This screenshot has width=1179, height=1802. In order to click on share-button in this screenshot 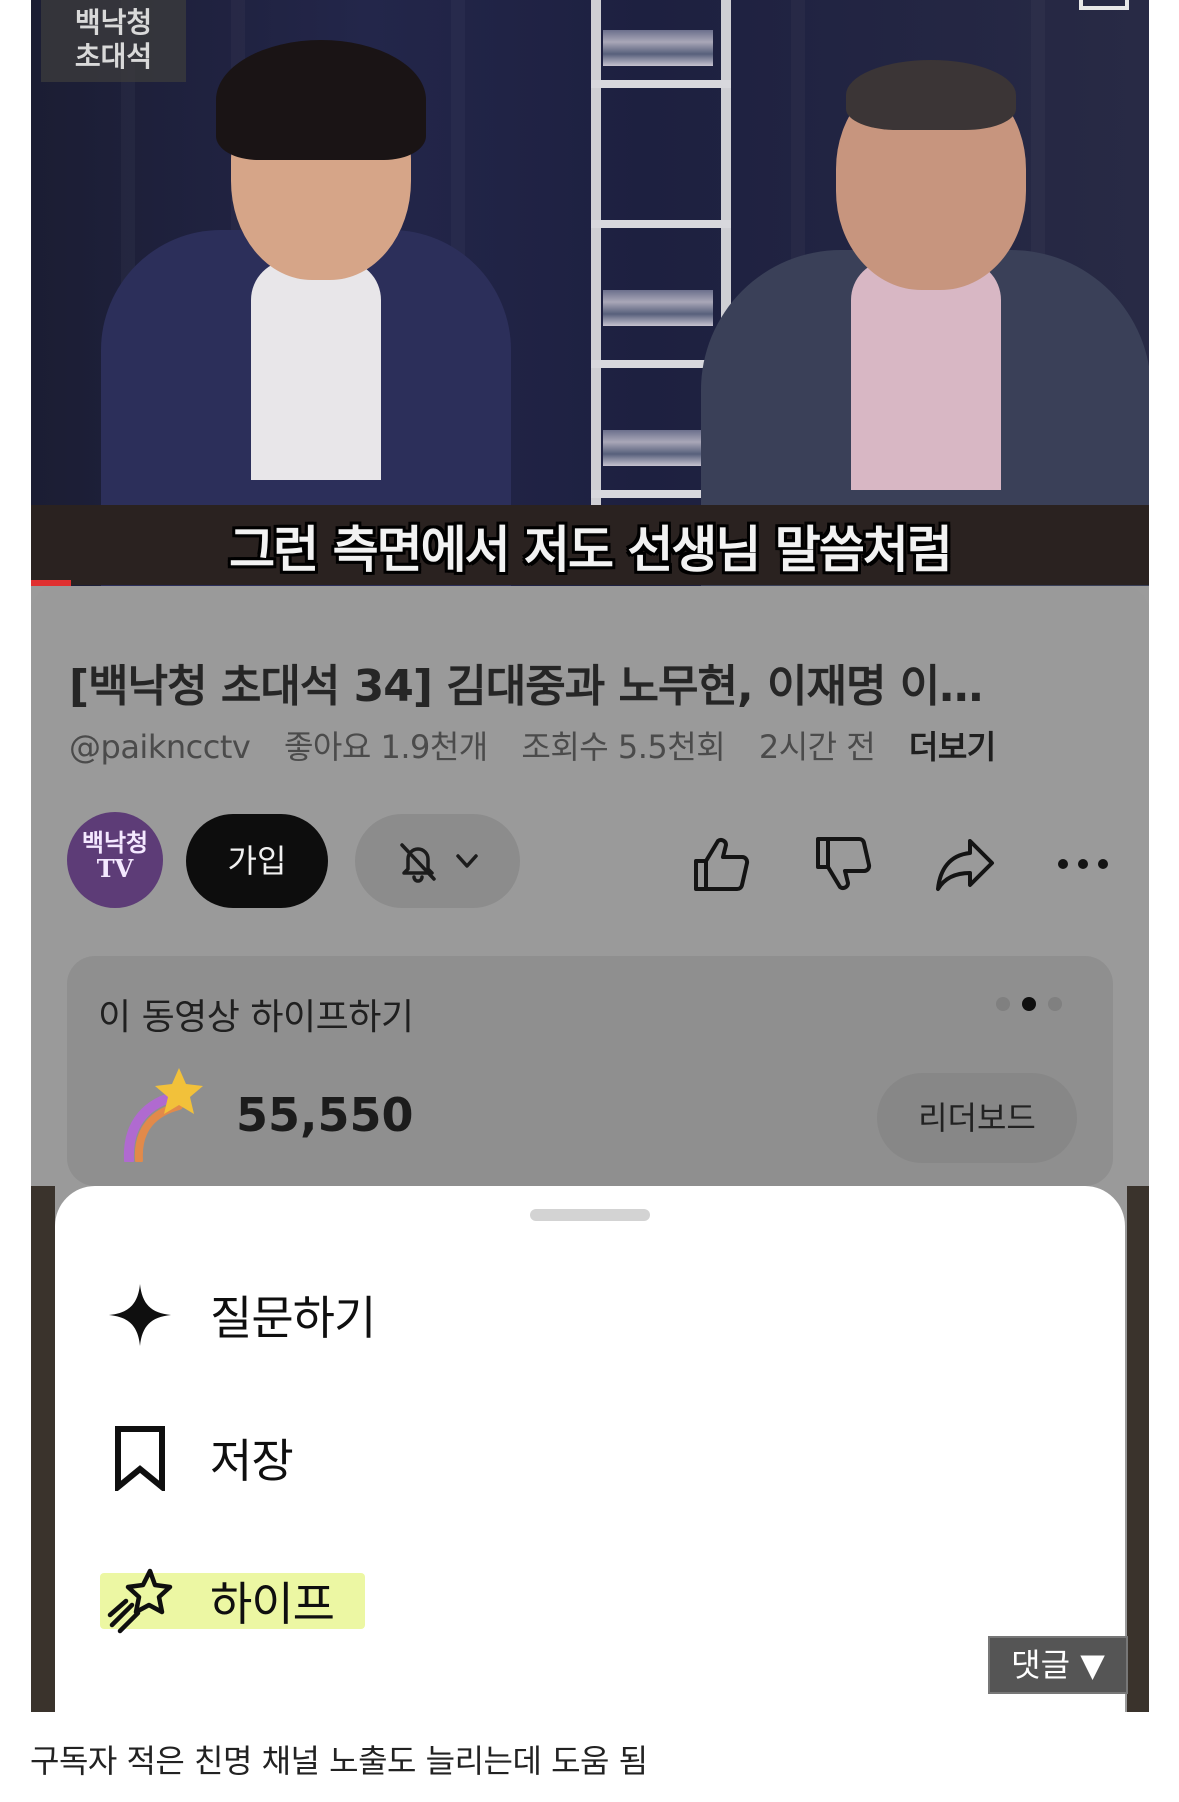, I will do `click(965, 864)`.